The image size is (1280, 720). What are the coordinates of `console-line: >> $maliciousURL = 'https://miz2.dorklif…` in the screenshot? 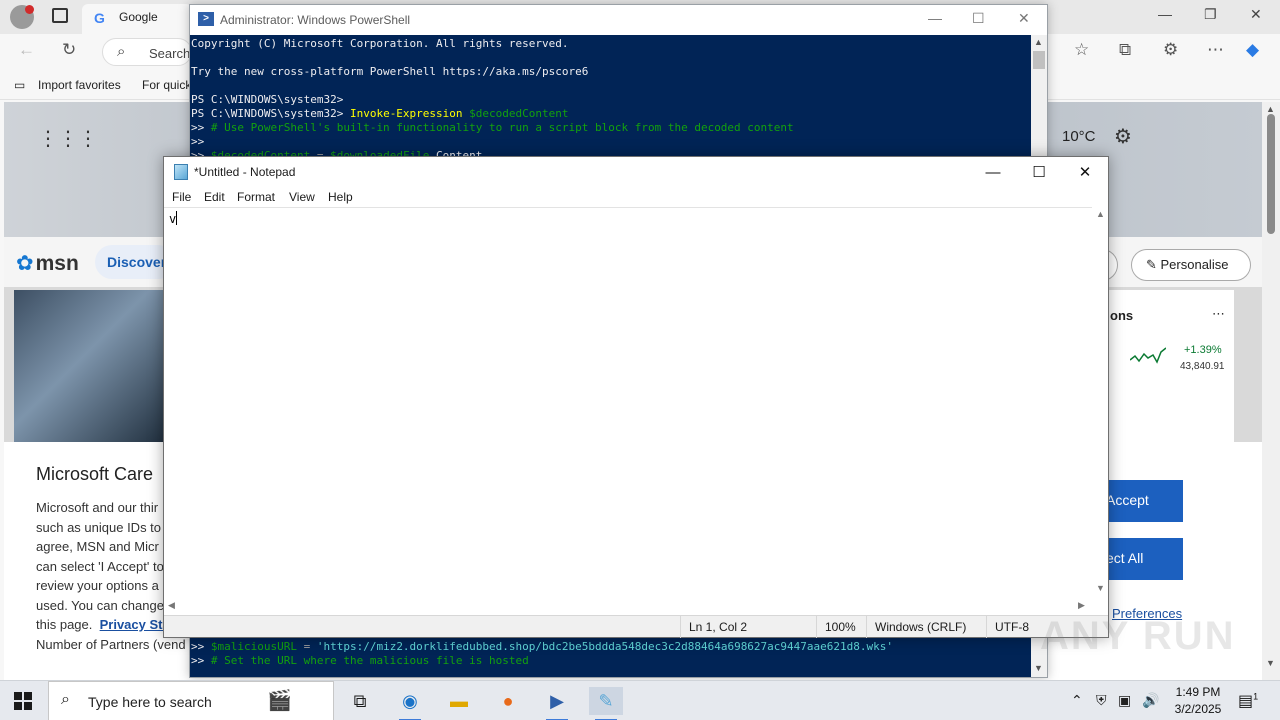 It's located at (542, 646).